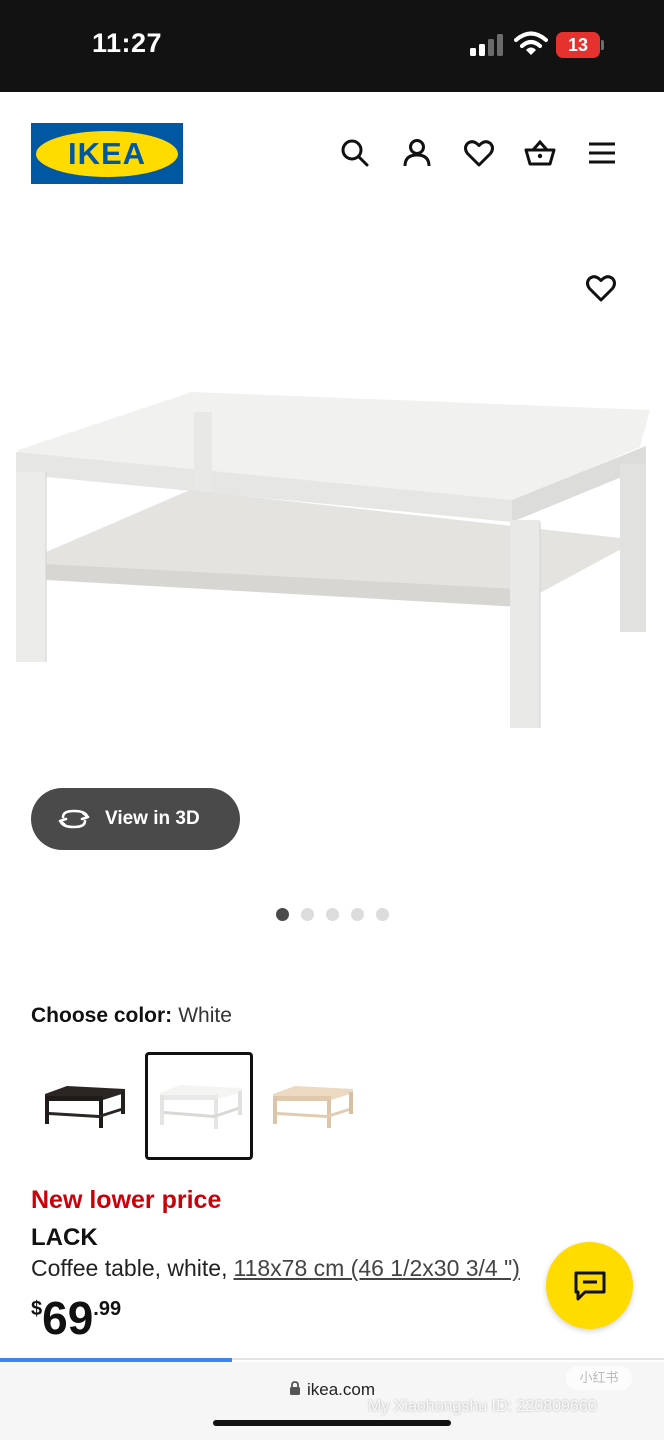  I want to click on status-bar: 11:27 13, so click(332, 46).